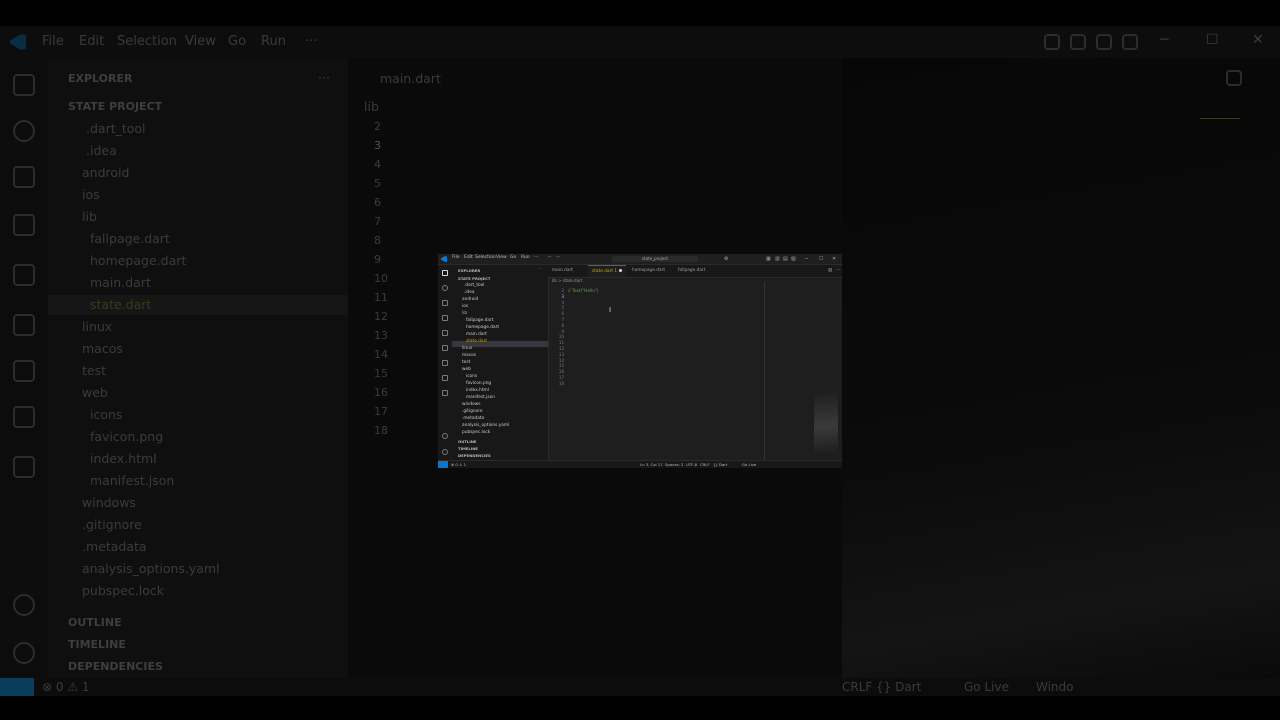  Describe the element at coordinates (467, 441) in the screenshot. I see `outline-section: OUTLINE` at that location.